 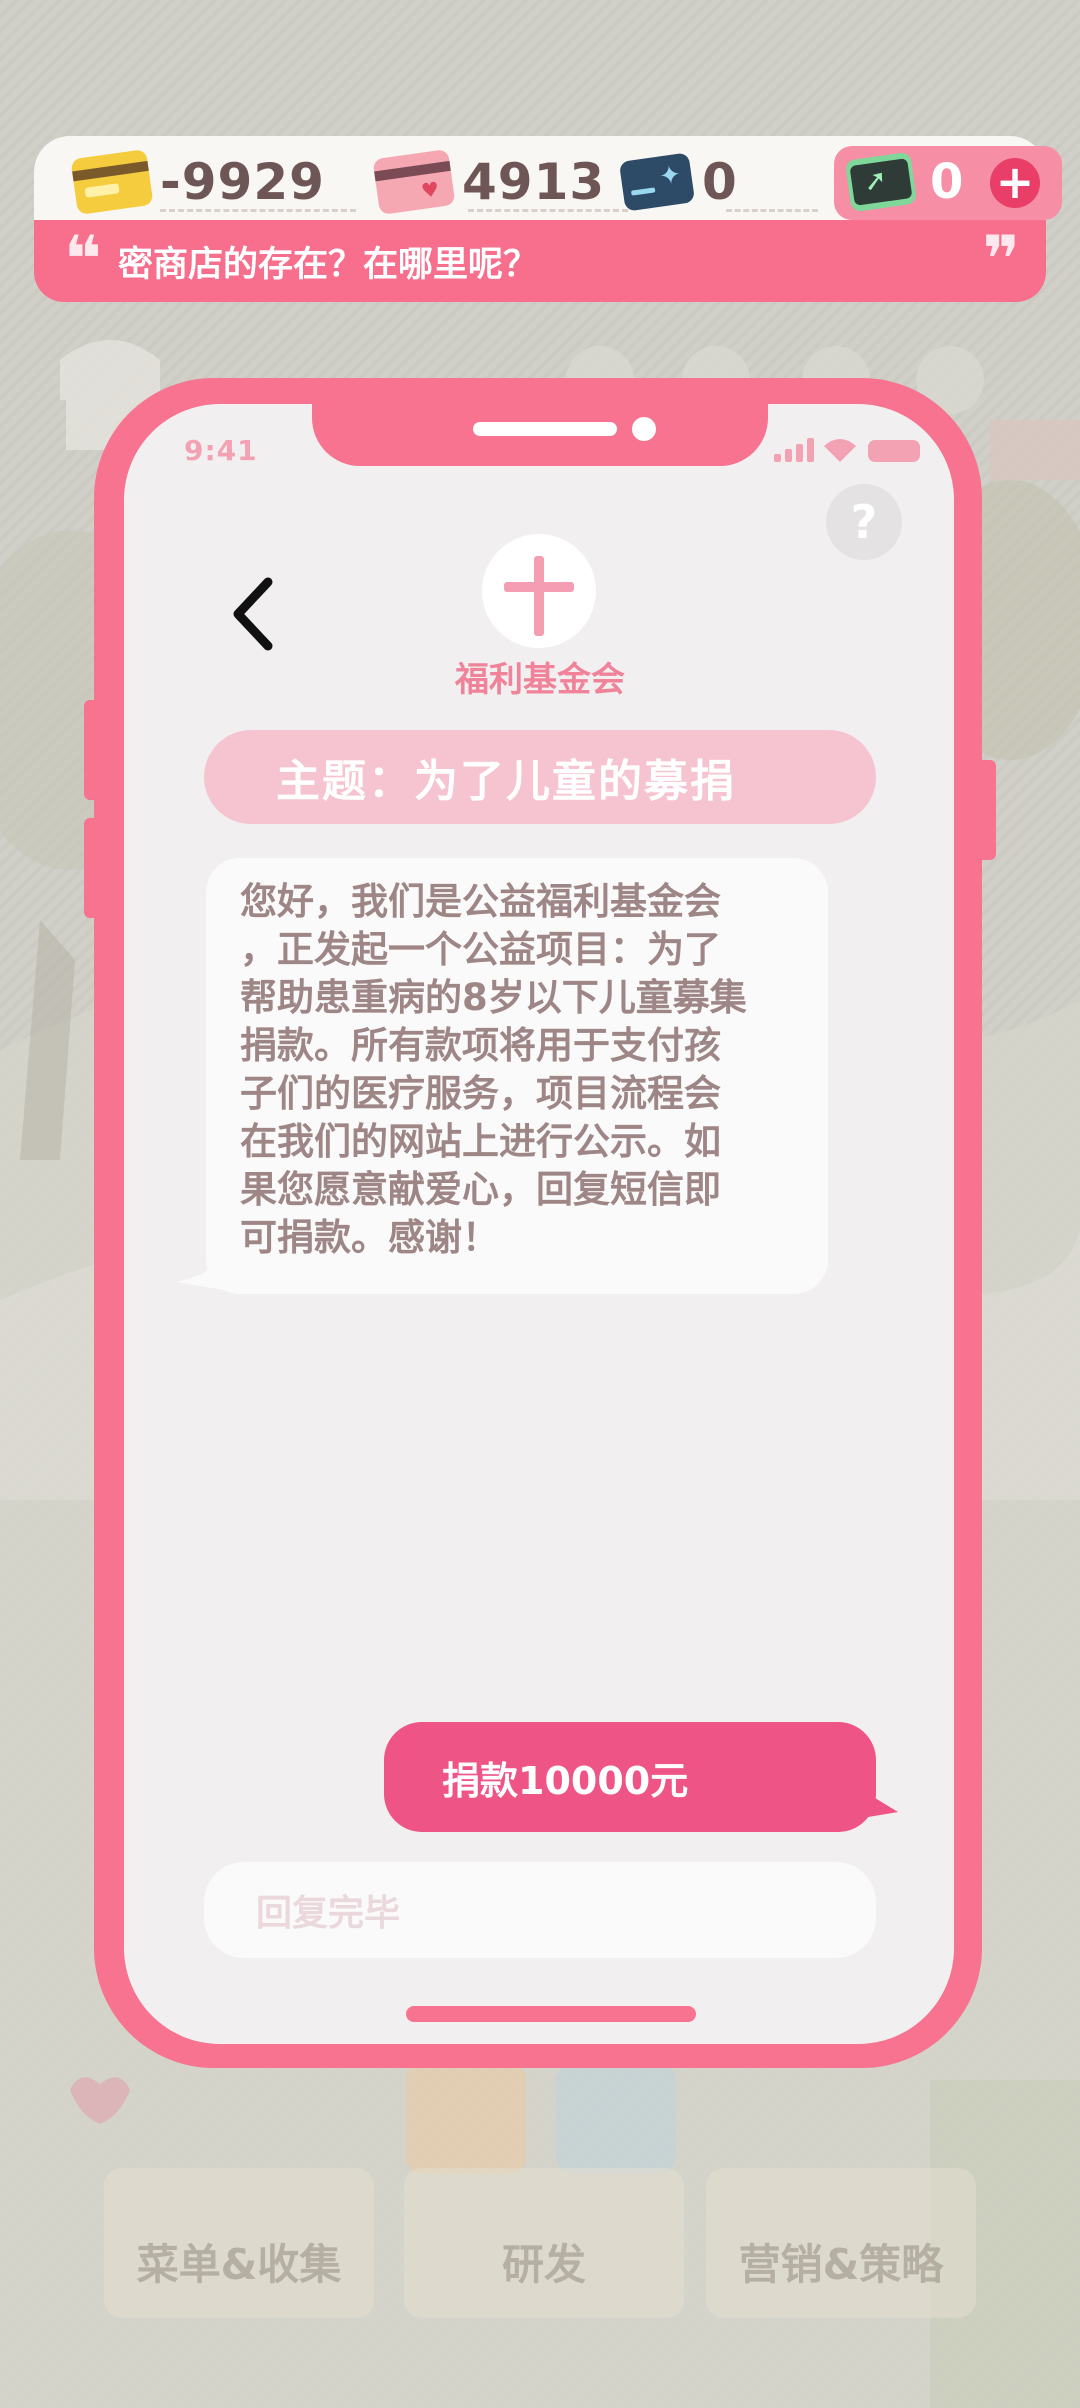 I want to click on research-button: 研发, so click(x=544, y=2243).